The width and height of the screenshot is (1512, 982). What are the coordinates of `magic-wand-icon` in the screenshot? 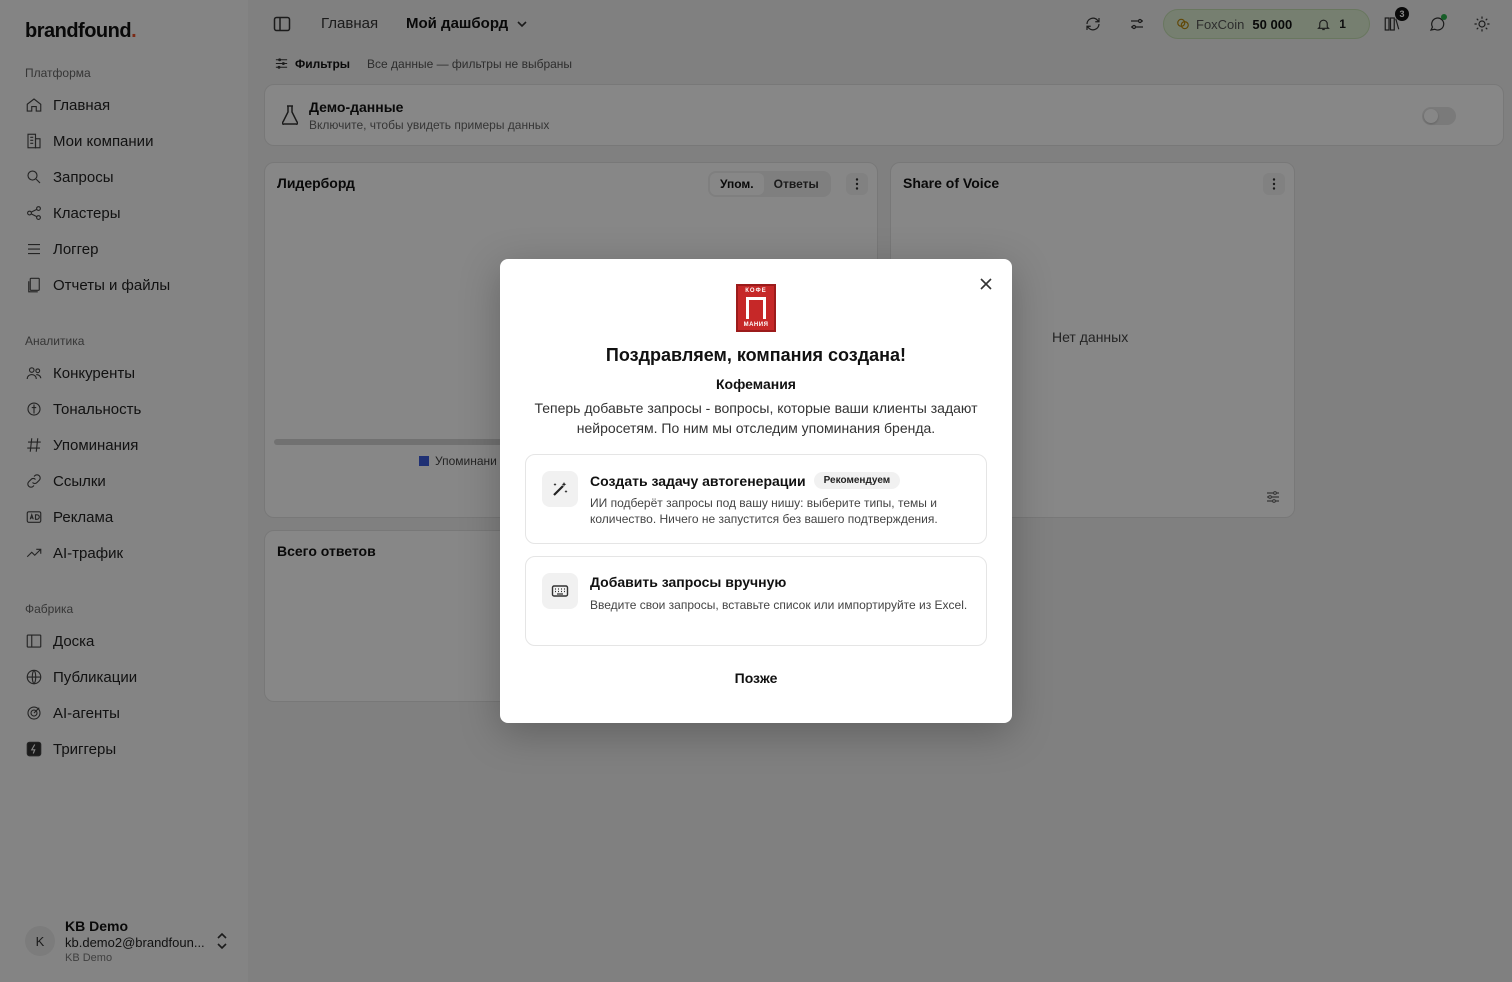 It's located at (560, 489).